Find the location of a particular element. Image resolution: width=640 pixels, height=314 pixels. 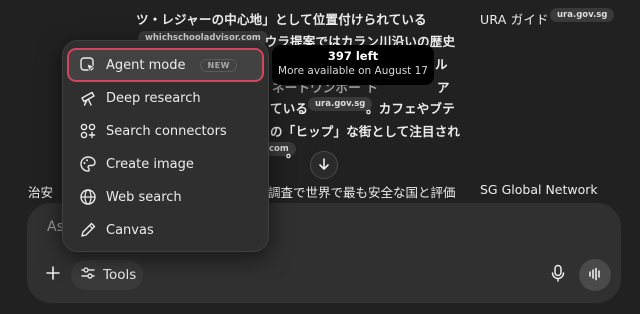

arrow-down-icon is located at coordinates (324, 165).